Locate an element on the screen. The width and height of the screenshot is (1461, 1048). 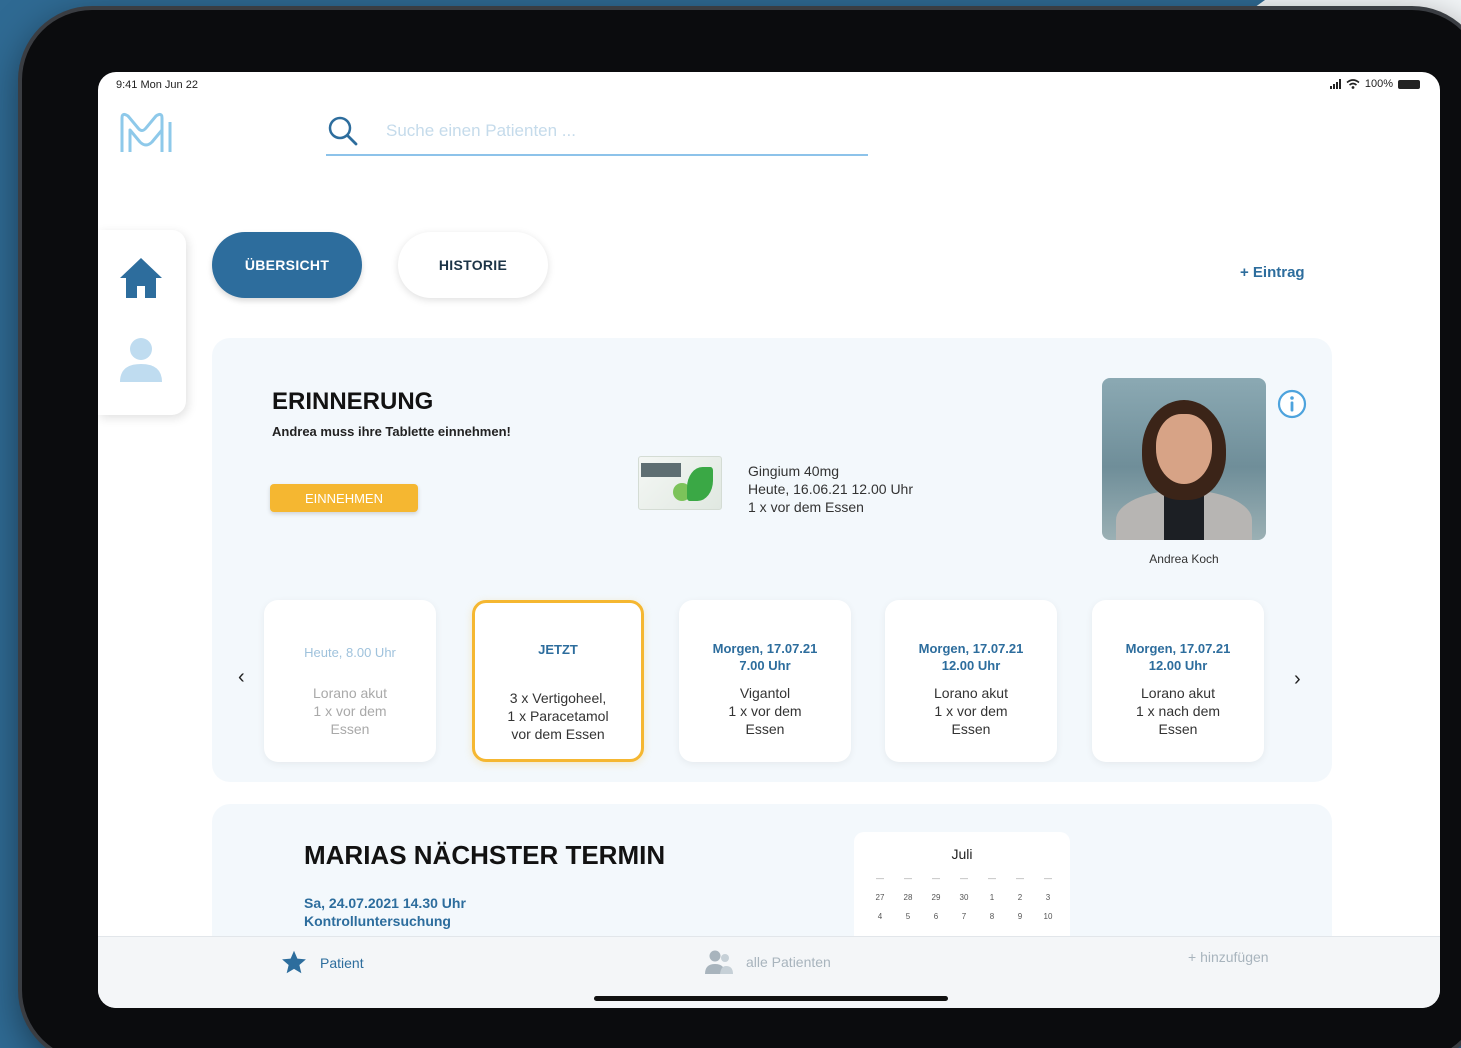
home-icon is located at coordinates (141, 278).